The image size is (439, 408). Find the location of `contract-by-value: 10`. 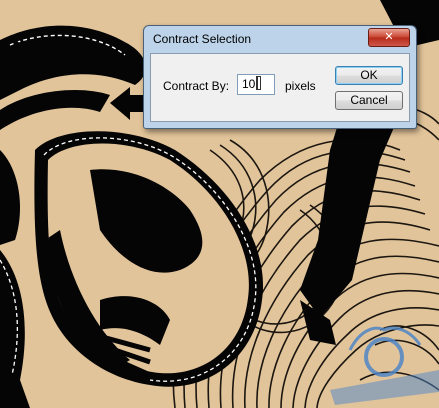

contract-by-value: 10 is located at coordinates (249, 84).